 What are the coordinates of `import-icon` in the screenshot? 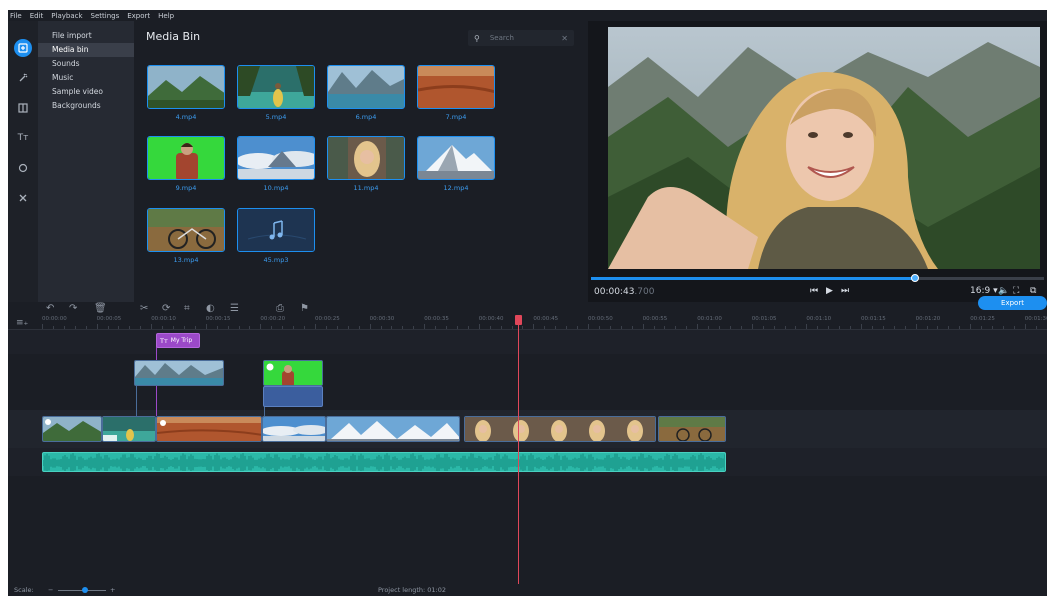 It's located at (23, 48).